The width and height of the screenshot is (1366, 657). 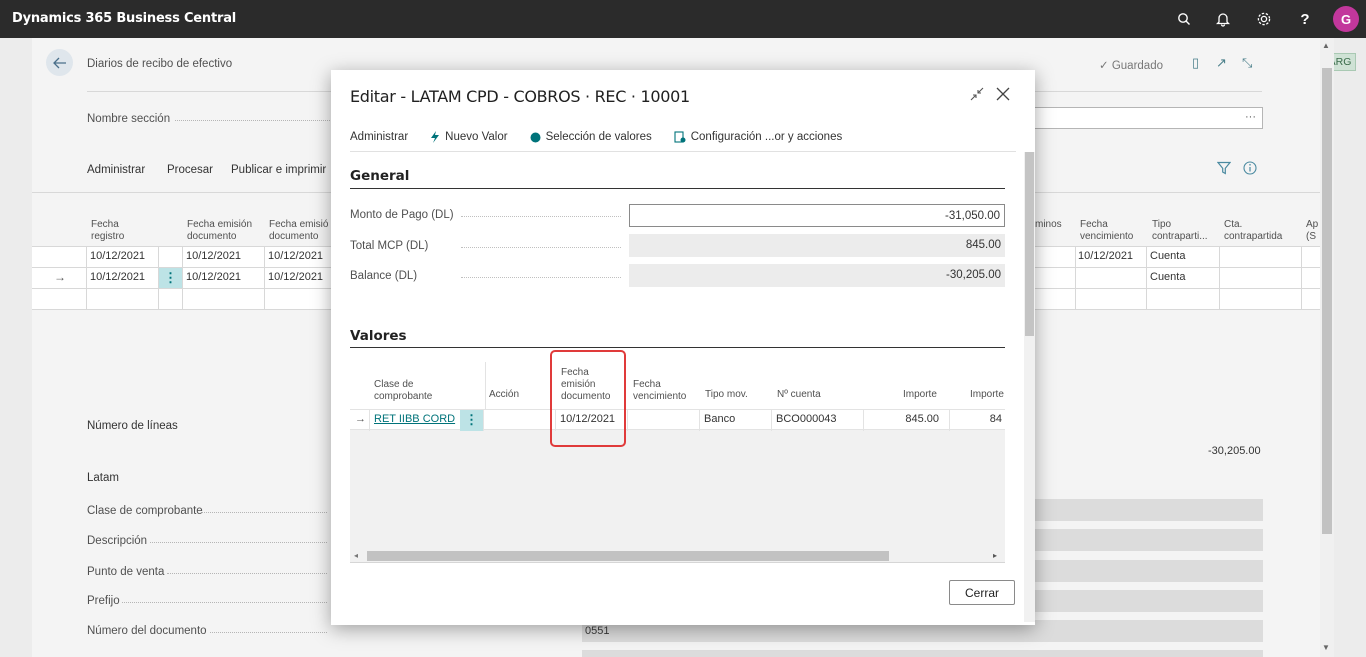 I want to click on field-label: Número del documento, so click(x=147, y=631).